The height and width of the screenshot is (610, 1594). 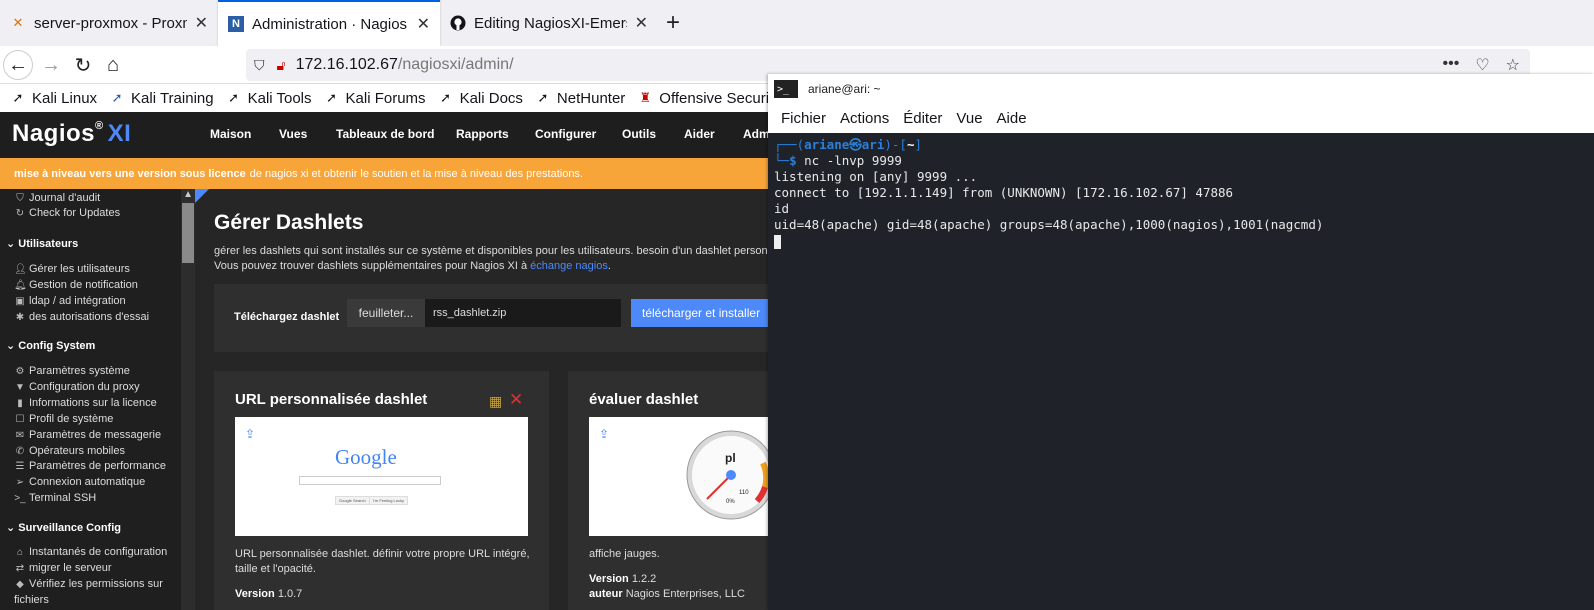 What do you see at coordinates (20, 451) in the screenshot?
I see `phone-icon: ✆` at bounding box center [20, 451].